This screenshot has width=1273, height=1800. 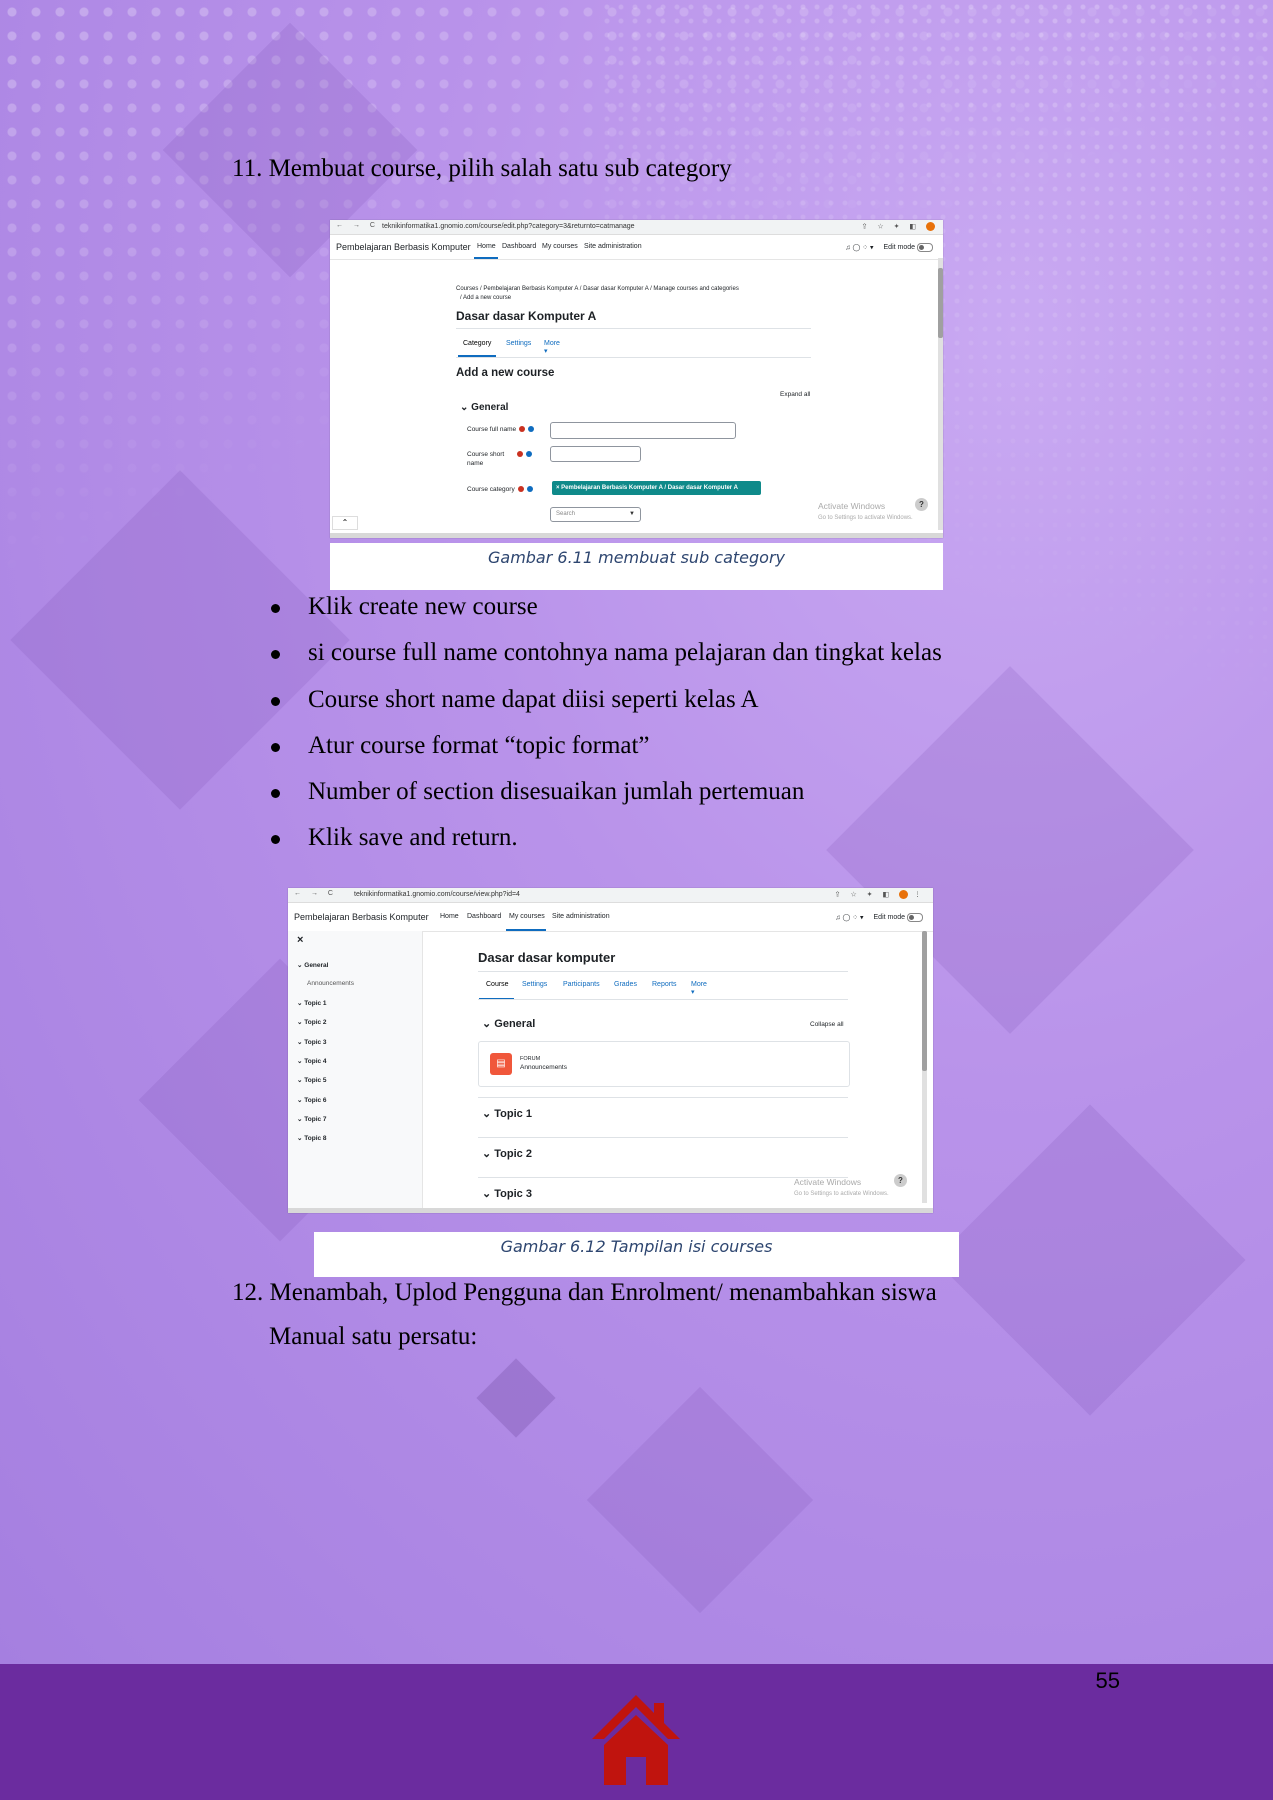 What do you see at coordinates (795, 394) in the screenshot?
I see `expand-all-link: Expand all` at bounding box center [795, 394].